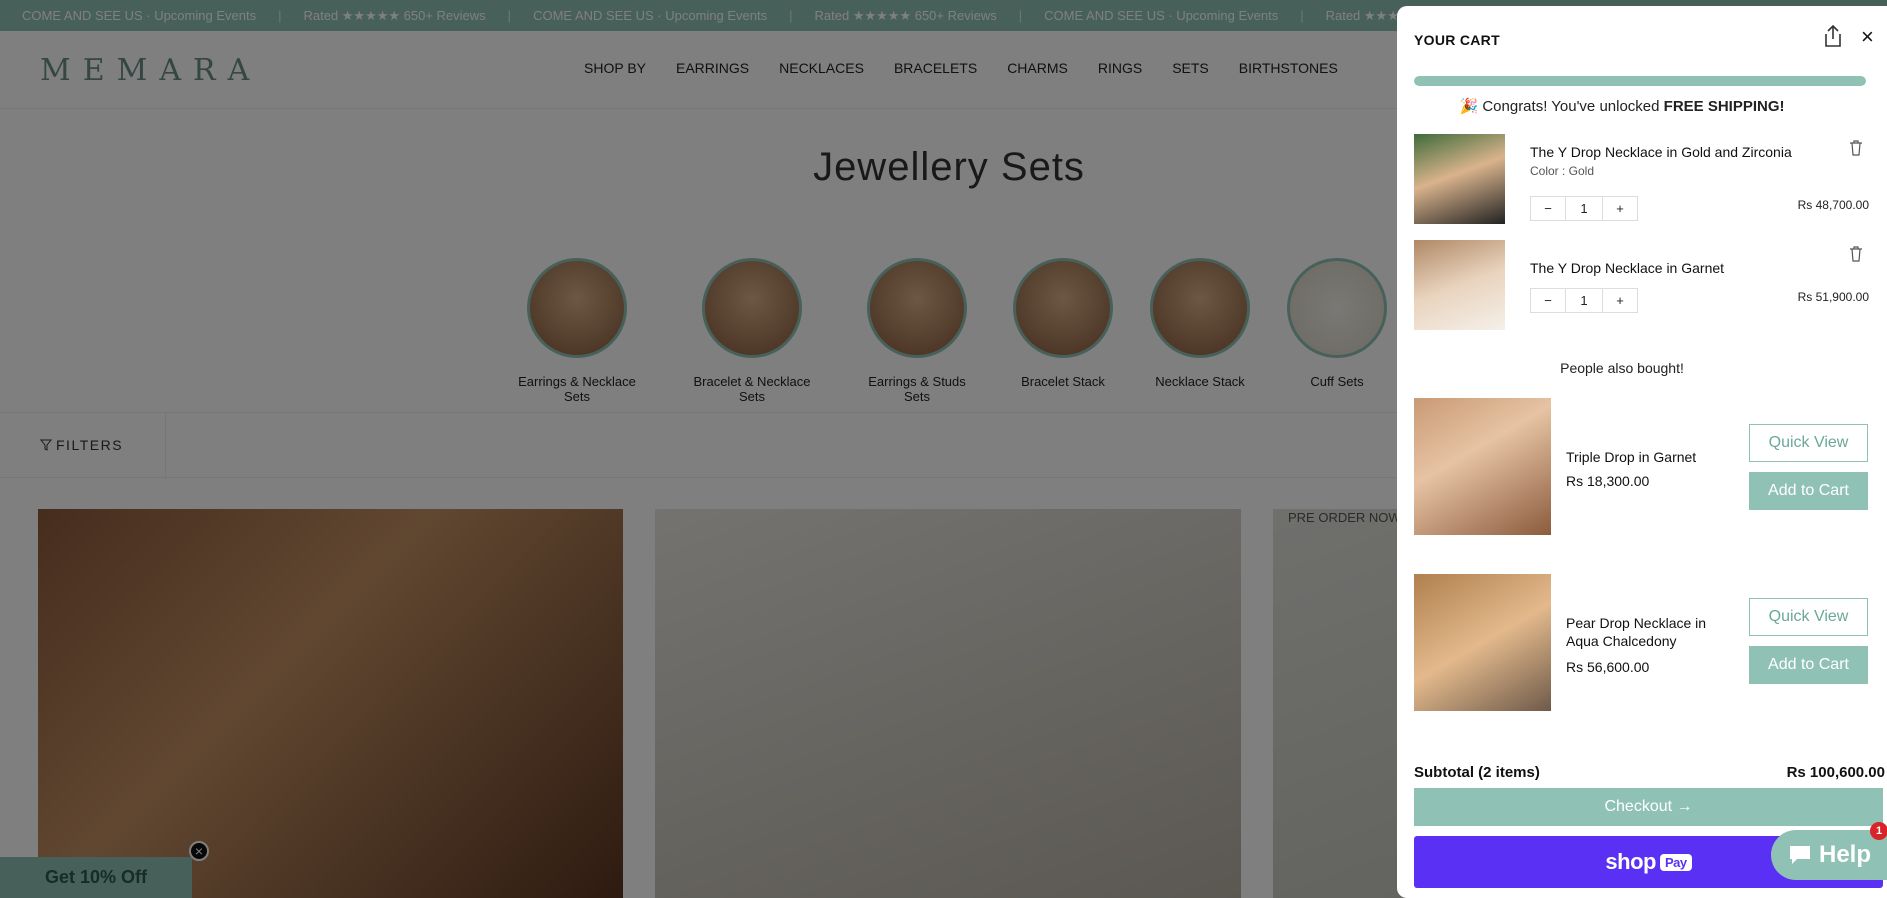 The width and height of the screenshot is (1887, 898). I want to click on subtotal-label: Subtotal (2 items), so click(1477, 772).